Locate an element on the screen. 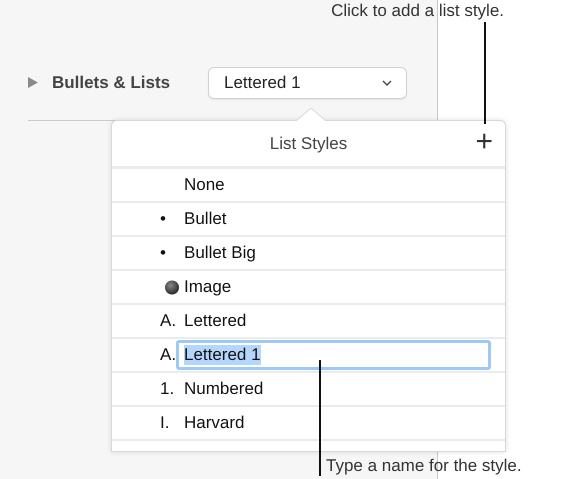 The width and height of the screenshot is (565, 479). list-style-item: • Bullet is located at coordinates (308, 220).